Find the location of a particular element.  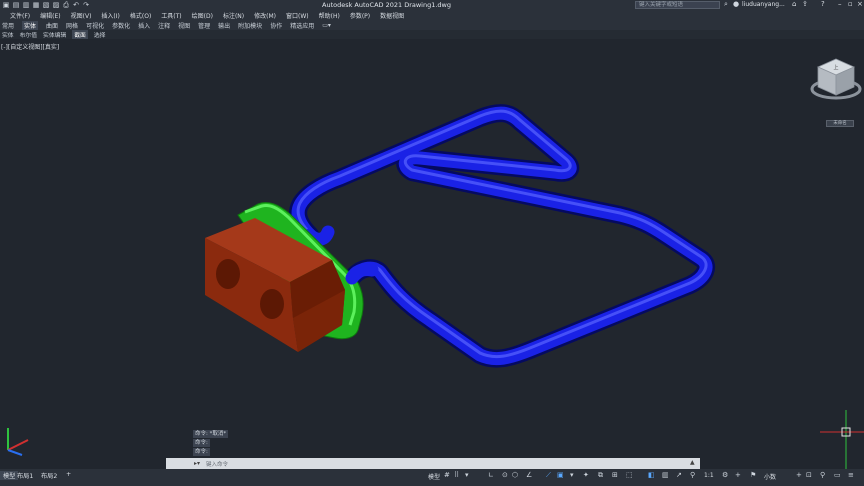

add-layout-button: + is located at coordinates (68, 474).